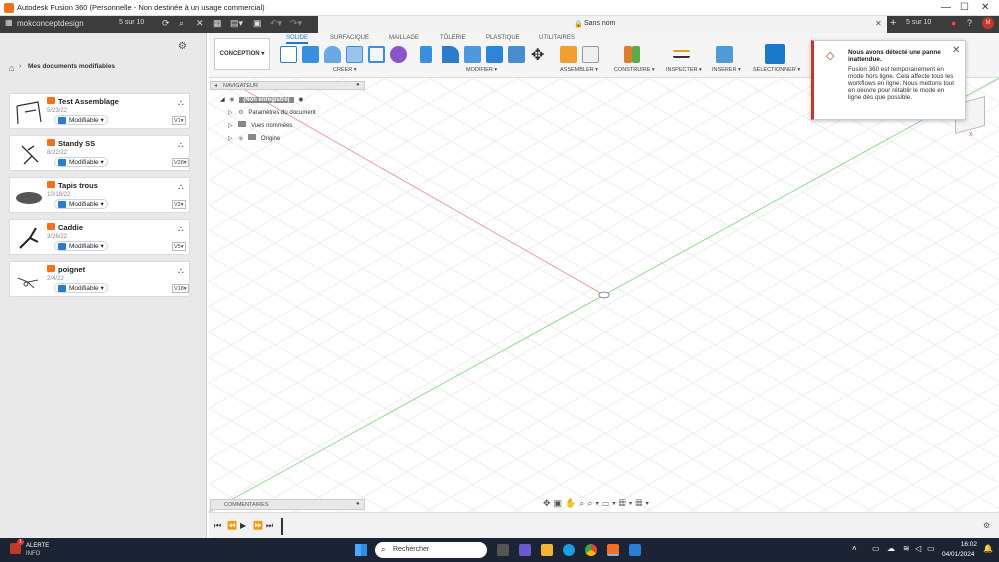 This screenshot has height=562, width=999. Describe the element at coordinates (569, 550) in the screenshot. I see `edge-icon` at that location.